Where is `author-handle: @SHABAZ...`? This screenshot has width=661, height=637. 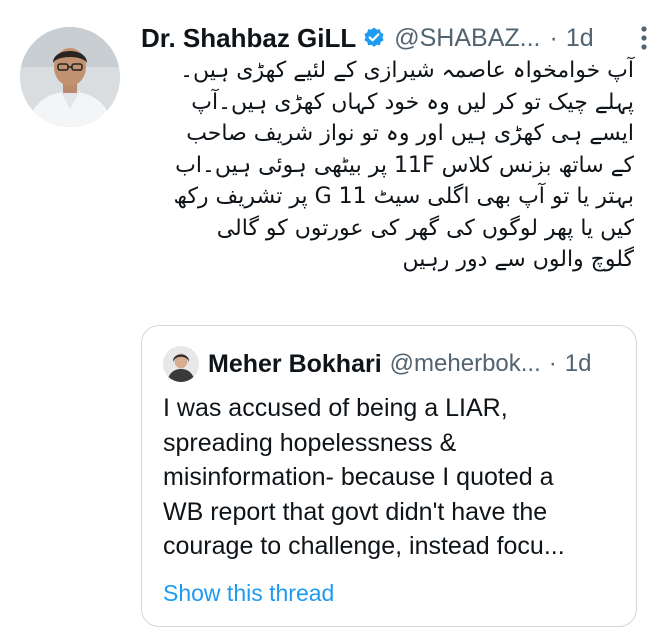 author-handle: @SHABAZ... is located at coordinates (467, 38).